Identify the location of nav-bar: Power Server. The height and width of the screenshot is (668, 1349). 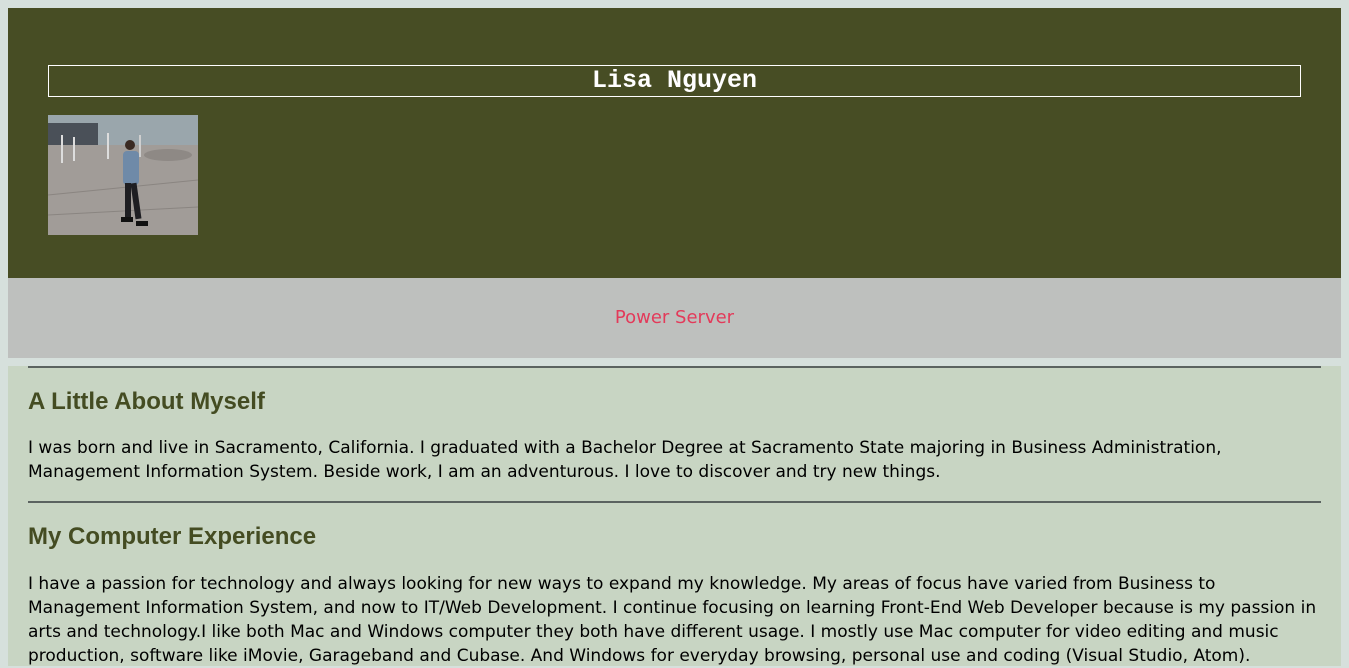
(674, 318).